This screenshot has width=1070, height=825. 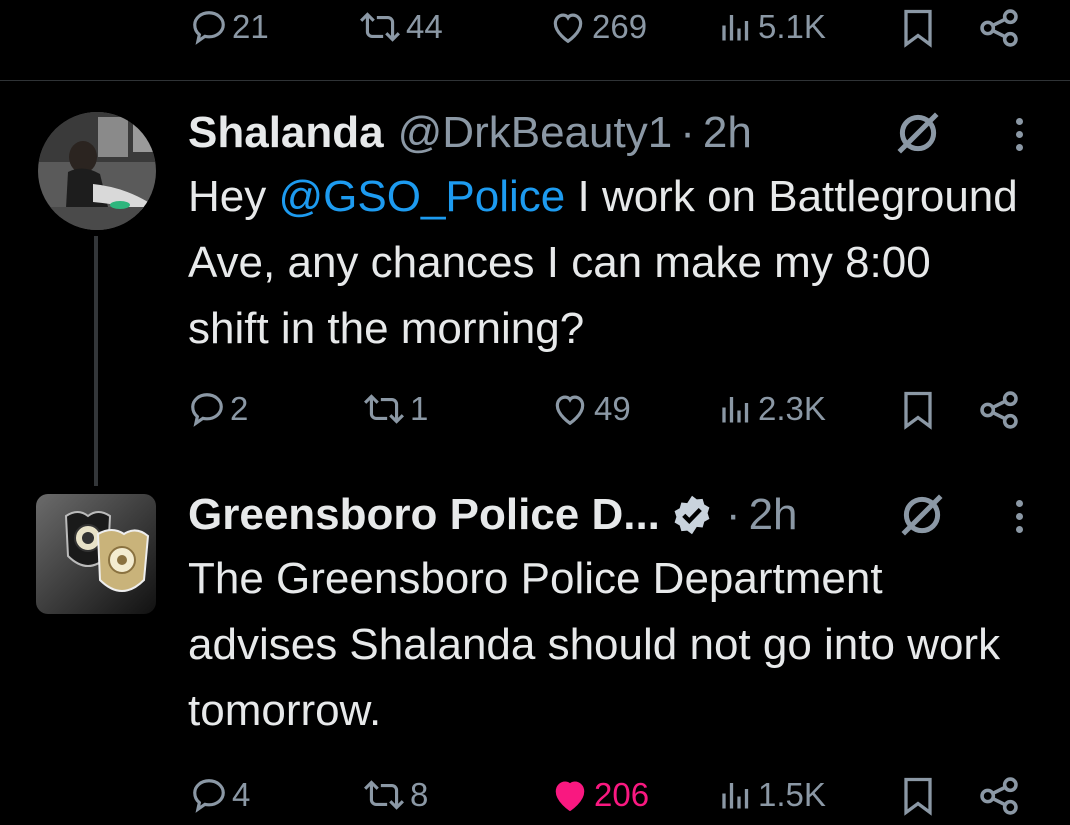 What do you see at coordinates (570, 796) in the screenshot?
I see `heart-filled-icon` at bounding box center [570, 796].